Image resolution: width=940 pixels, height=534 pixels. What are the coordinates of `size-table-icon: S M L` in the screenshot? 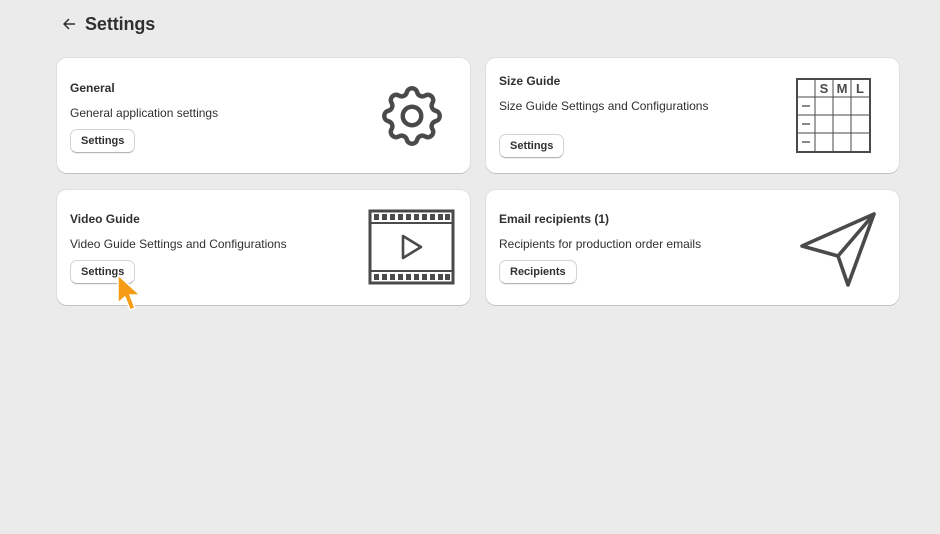 It's located at (833, 115).